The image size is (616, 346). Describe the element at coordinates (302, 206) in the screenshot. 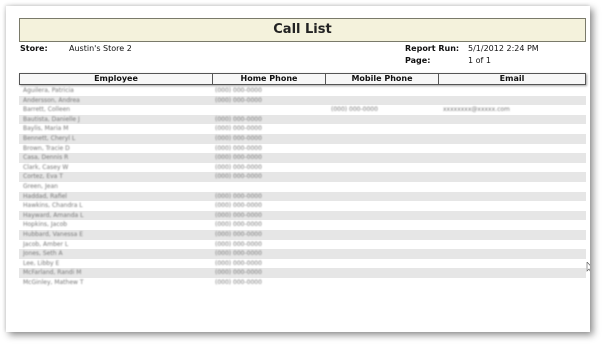

I see `table-row: Hawkins, Chandra L (000) 000-0000` at that location.